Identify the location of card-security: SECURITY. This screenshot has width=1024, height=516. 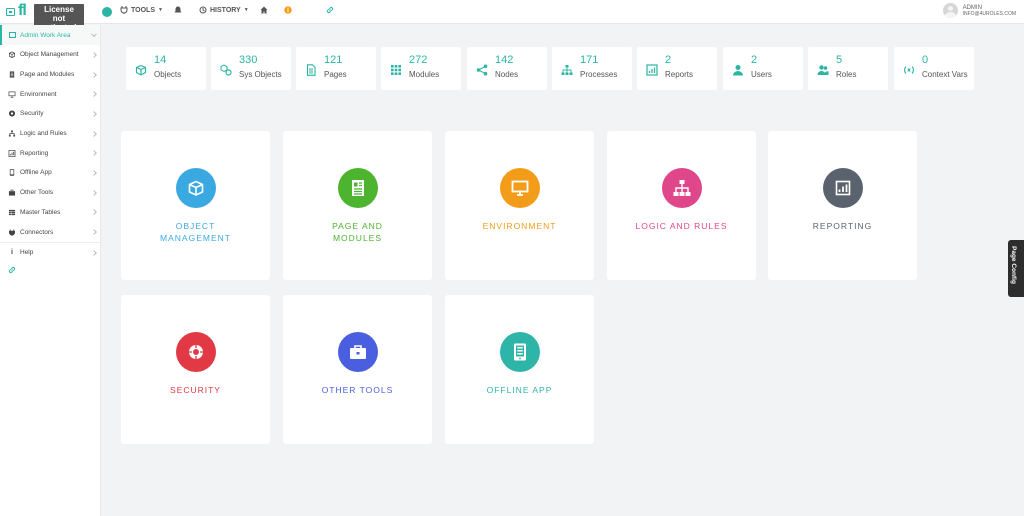
(195, 369).